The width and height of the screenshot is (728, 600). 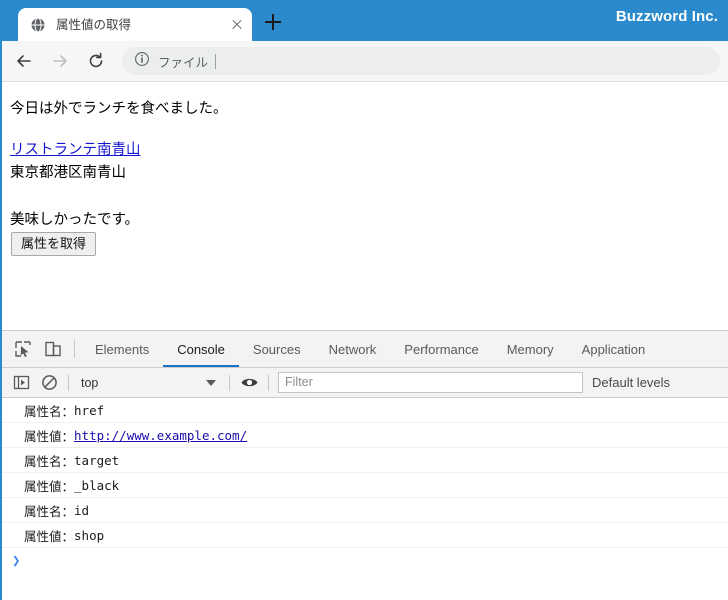 What do you see at coordinates (421, 61) in the screenshot?
I see `address-bar: ファイル` at bounding box center [421, 61].